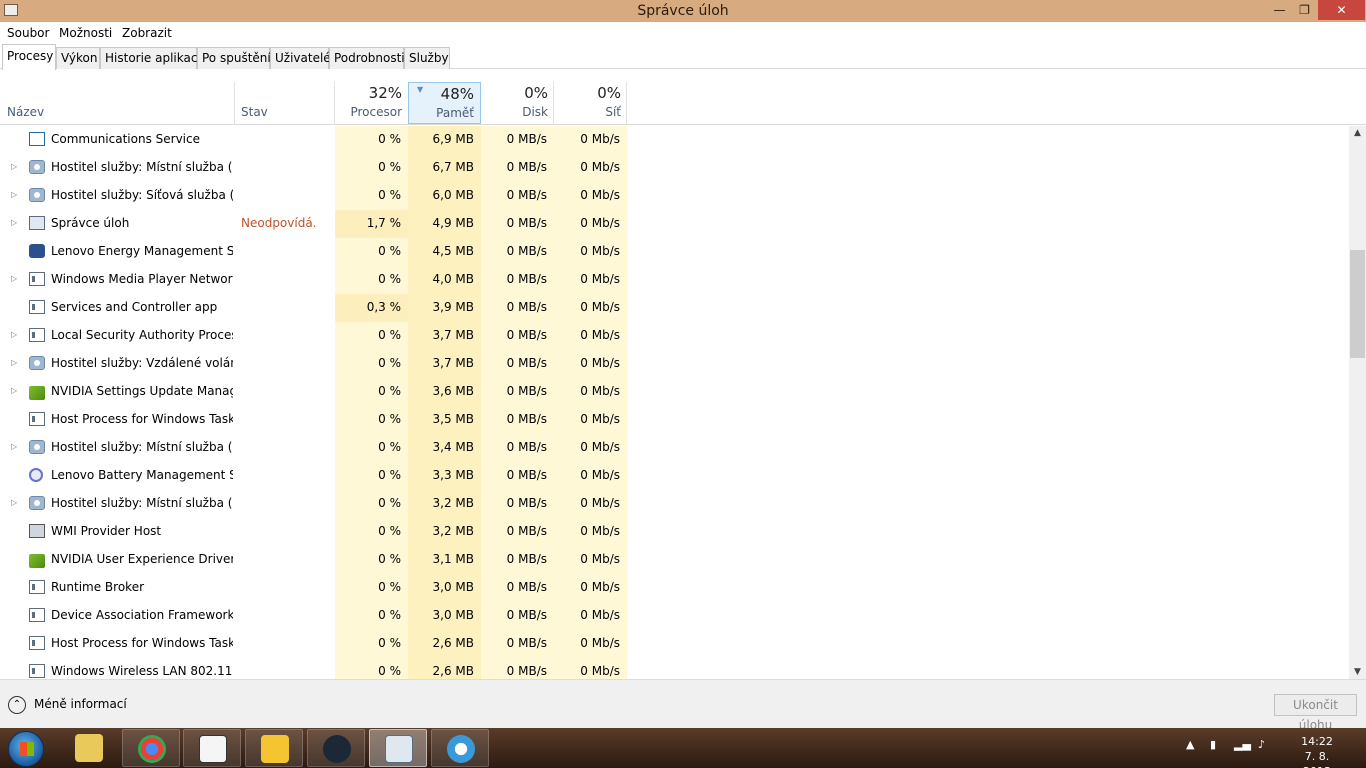  I want to click on column-status: Stav, so click(254, 112).